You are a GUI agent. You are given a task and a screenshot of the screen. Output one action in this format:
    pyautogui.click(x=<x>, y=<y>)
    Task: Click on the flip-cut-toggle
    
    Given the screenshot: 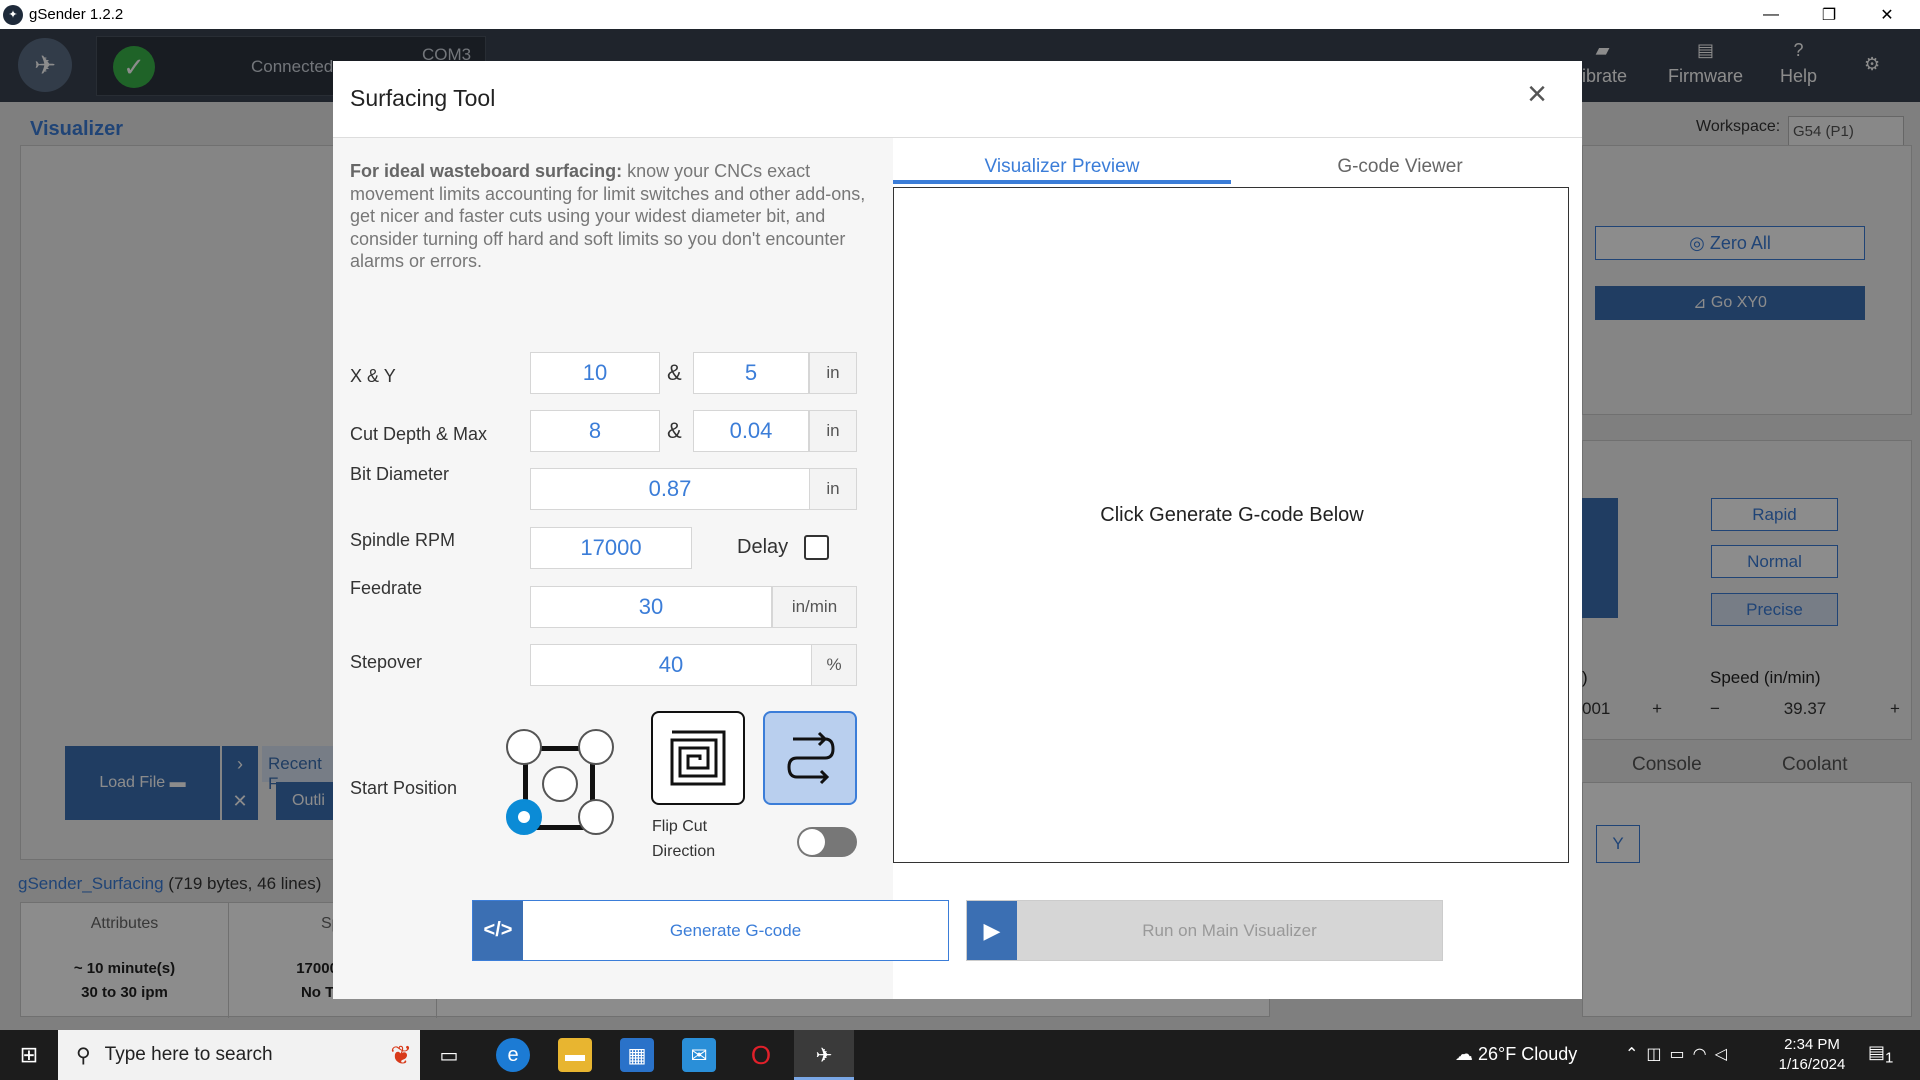 What is the action you would take?
    pyautogui.click(x=827, y=842)
    